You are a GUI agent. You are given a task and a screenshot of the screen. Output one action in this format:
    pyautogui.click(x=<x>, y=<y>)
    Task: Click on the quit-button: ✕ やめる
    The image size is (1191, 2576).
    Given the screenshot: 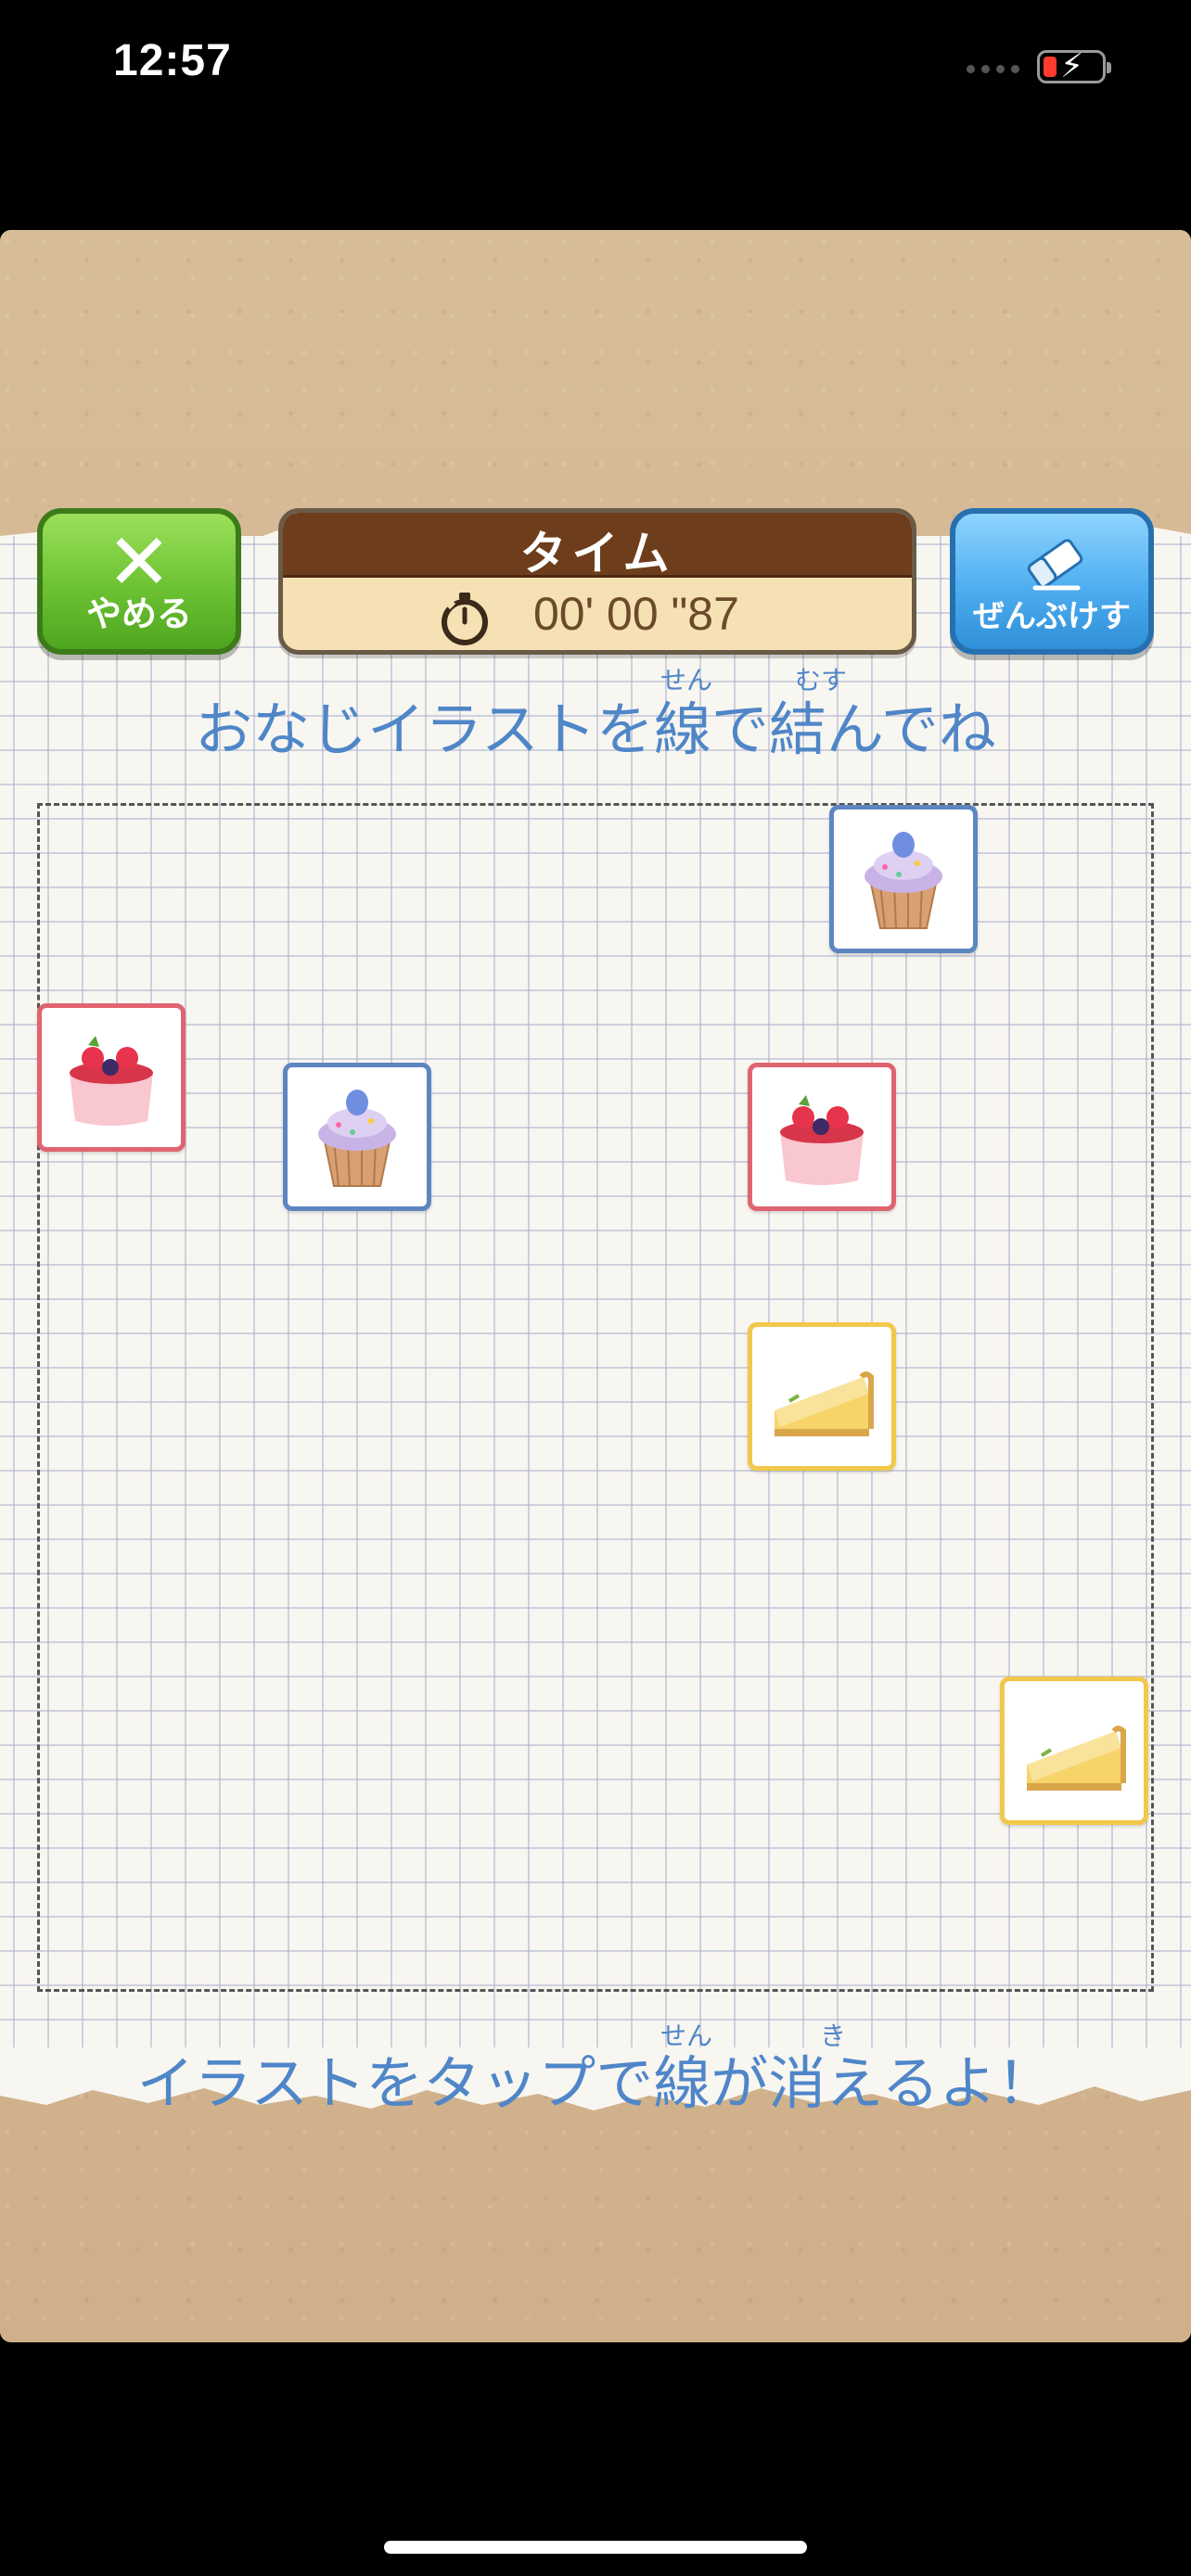 What is the action you would take?
    pyautogui.click(x=139, y=581)
    